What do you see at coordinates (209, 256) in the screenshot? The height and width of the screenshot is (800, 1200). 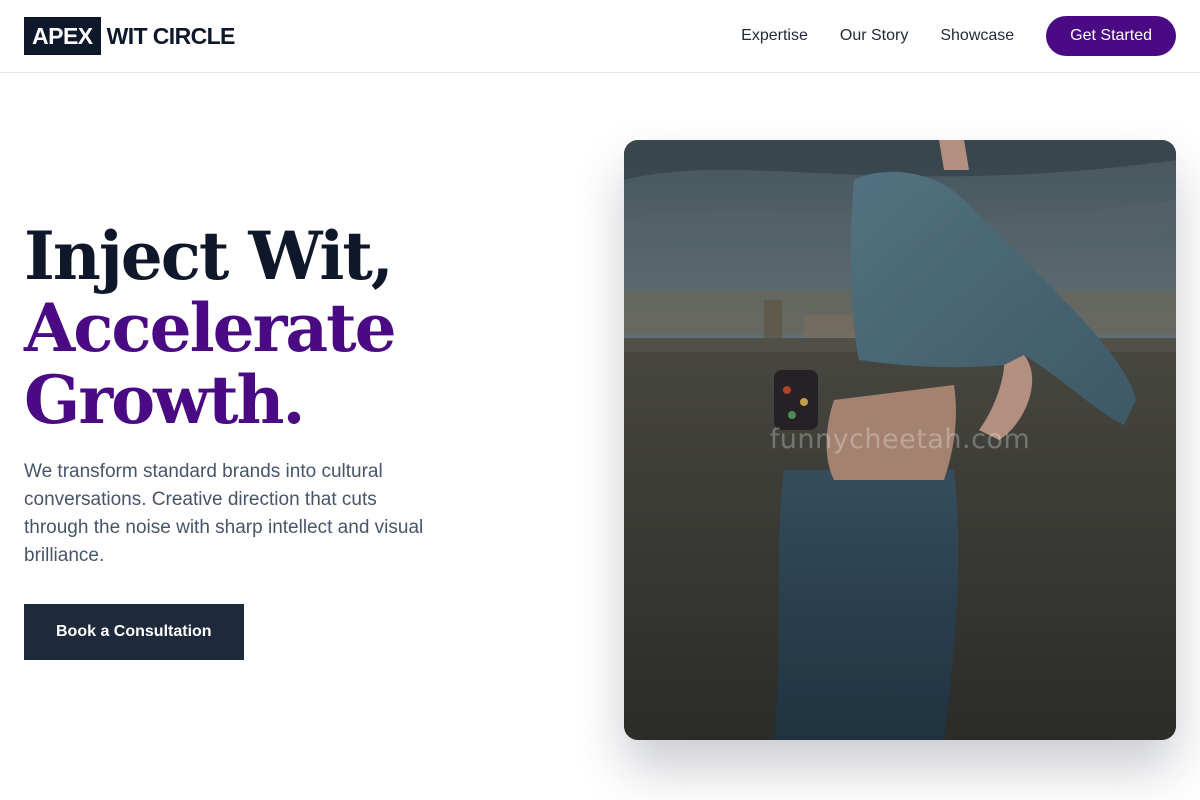 I see `headline-line-1: Inject Wit,` at bounding box center [209, 256].